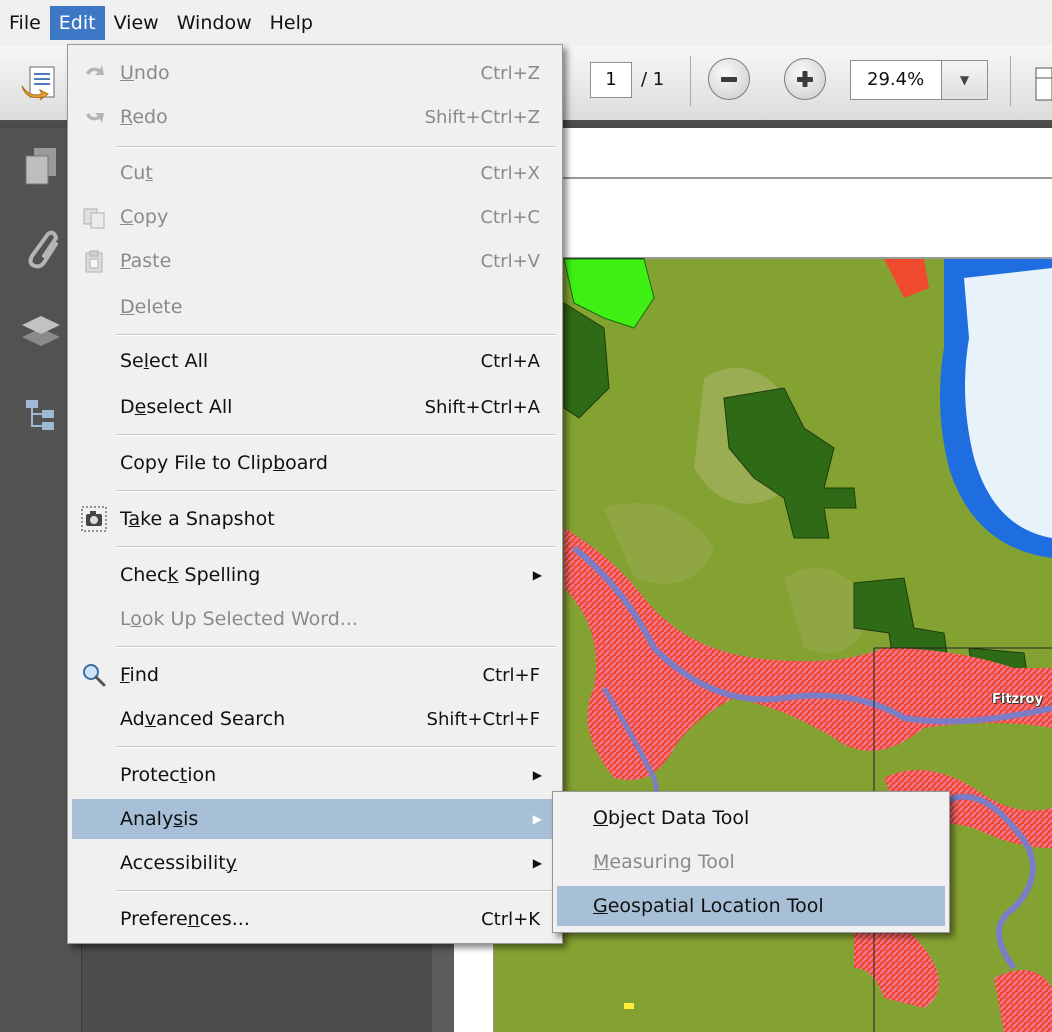  What do you see at coordinates (510, 361) in the screenshot?
I see `menu-item-shortcut: Ctrl+A` at bounding box center [510, 361].